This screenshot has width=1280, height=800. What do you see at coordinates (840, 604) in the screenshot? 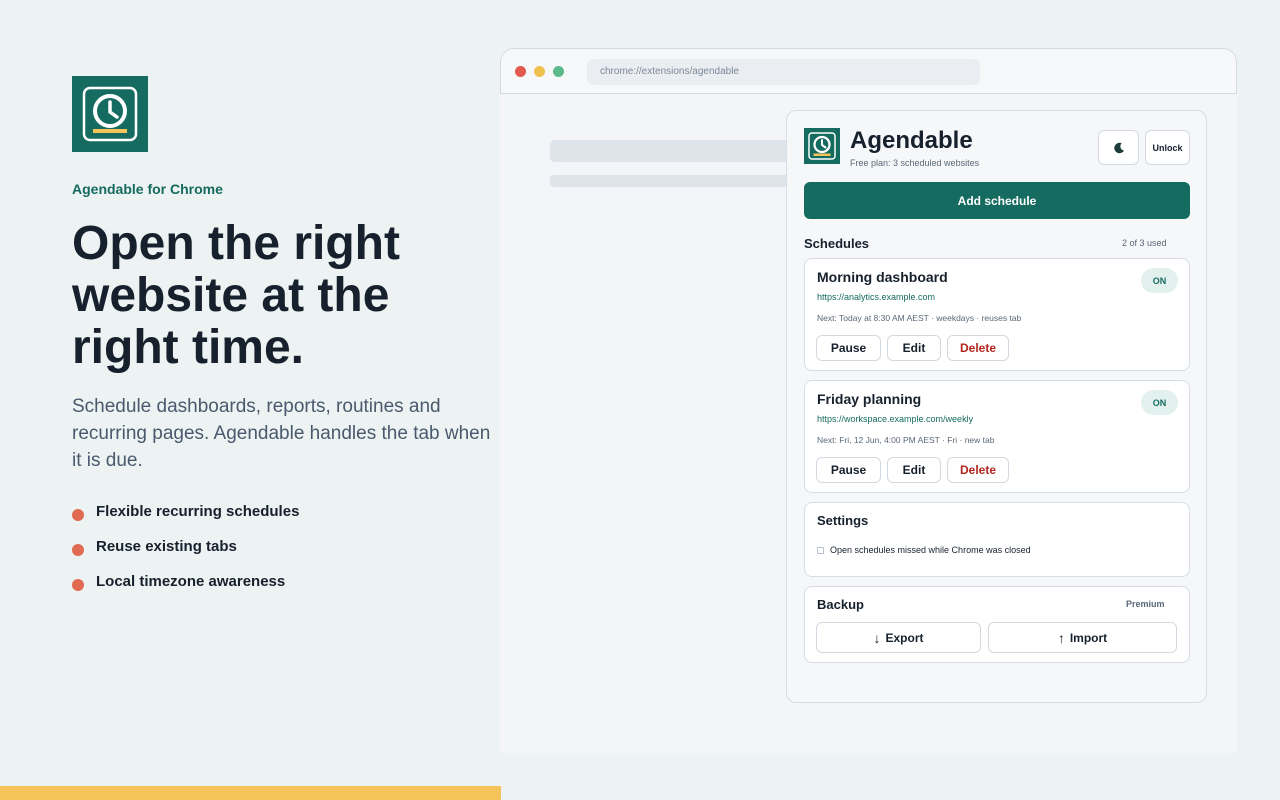
I see `backup-heading: Backup` at bounding box center [840, 604].